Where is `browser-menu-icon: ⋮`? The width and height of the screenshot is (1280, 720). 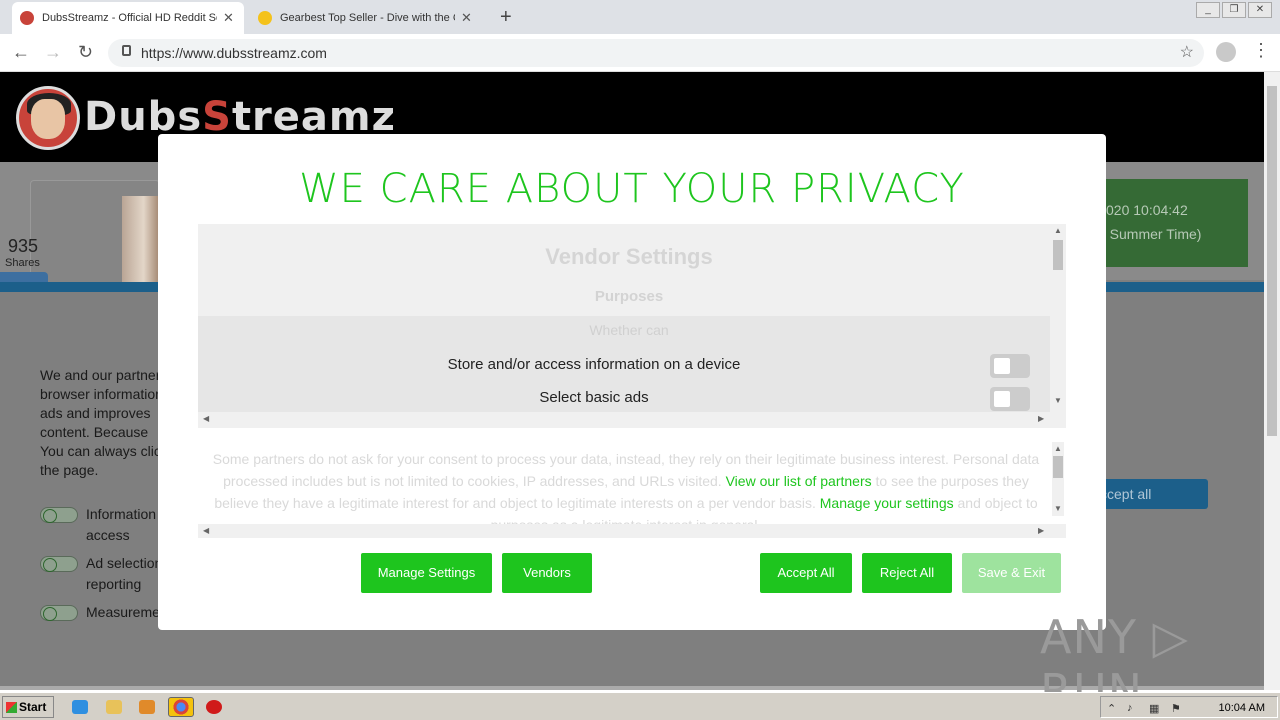
browser-menu-icon: ⋮ is located at coordinates (1261, 50).